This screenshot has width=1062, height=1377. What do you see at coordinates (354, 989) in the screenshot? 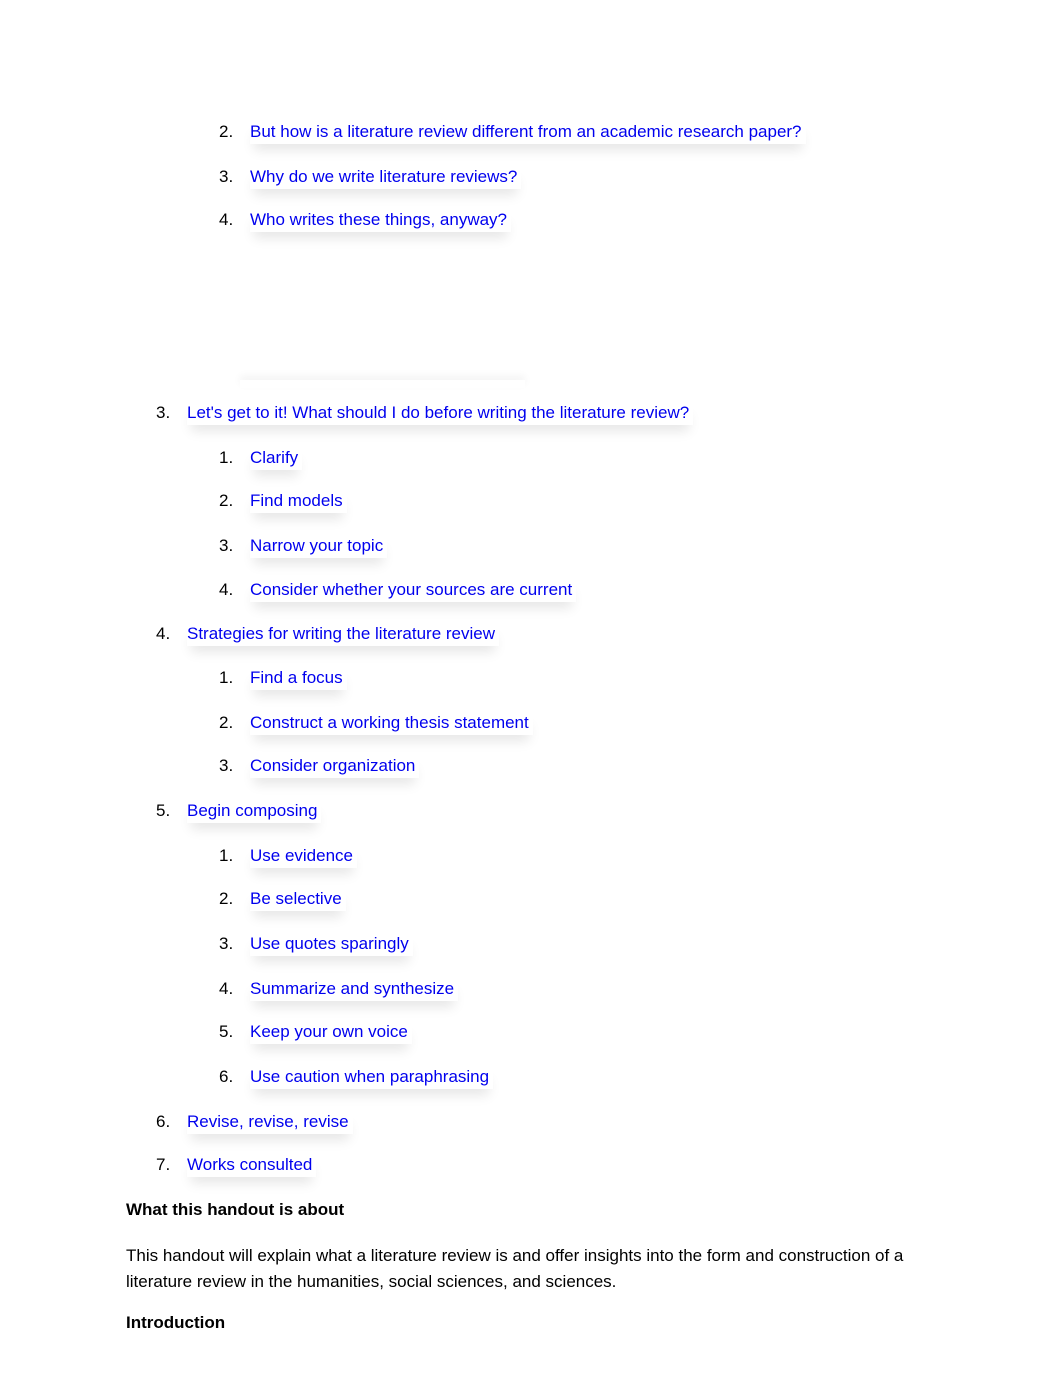
I see `toc-link: Summarize and synthesize` at bounding box center [354, 989].